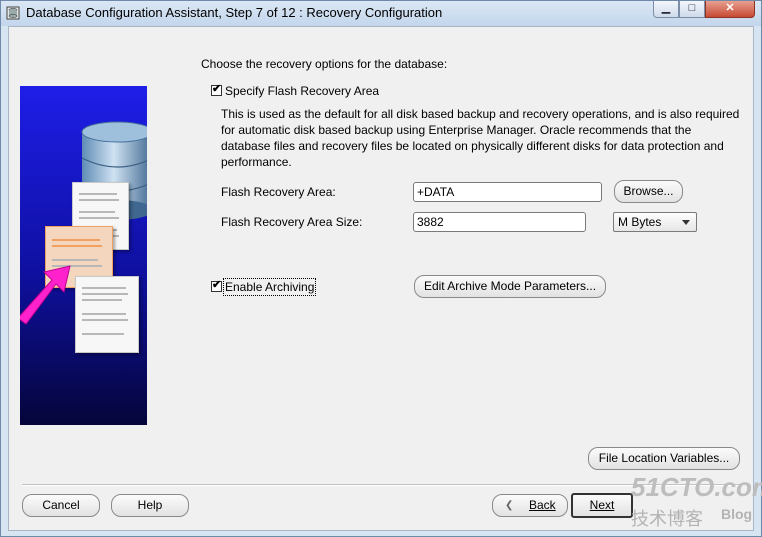  I want to click on flash-recovery-checkbox: ✔, so click(216, 89).